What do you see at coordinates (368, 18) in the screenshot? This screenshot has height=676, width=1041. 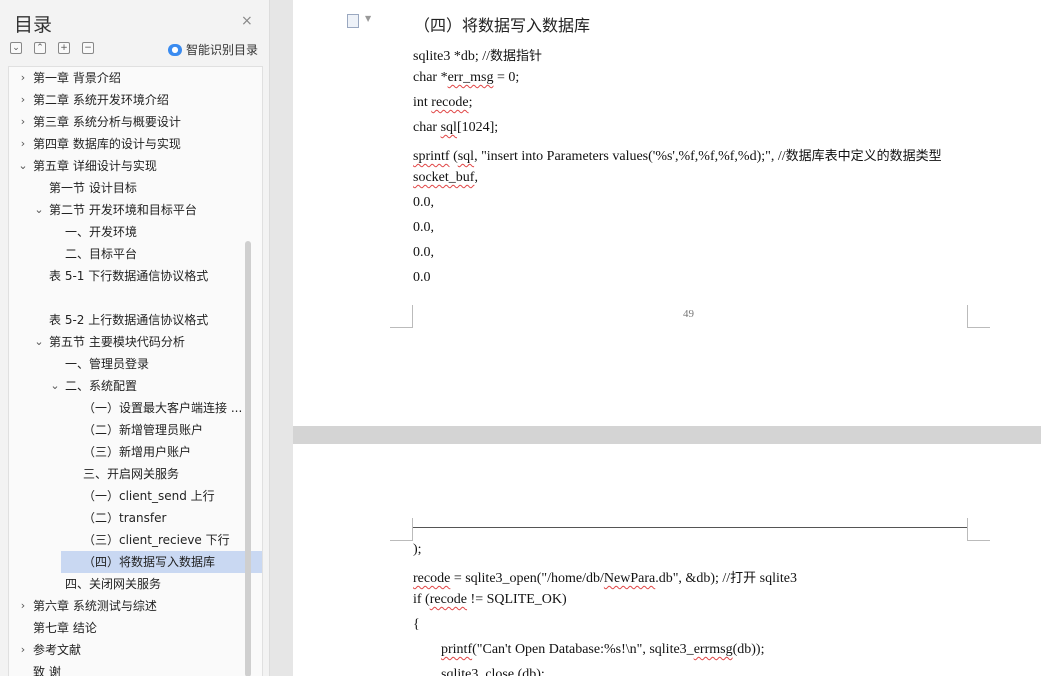 I see `dropdown-arrow-icon: ▼` at bounding box center [368, 18].